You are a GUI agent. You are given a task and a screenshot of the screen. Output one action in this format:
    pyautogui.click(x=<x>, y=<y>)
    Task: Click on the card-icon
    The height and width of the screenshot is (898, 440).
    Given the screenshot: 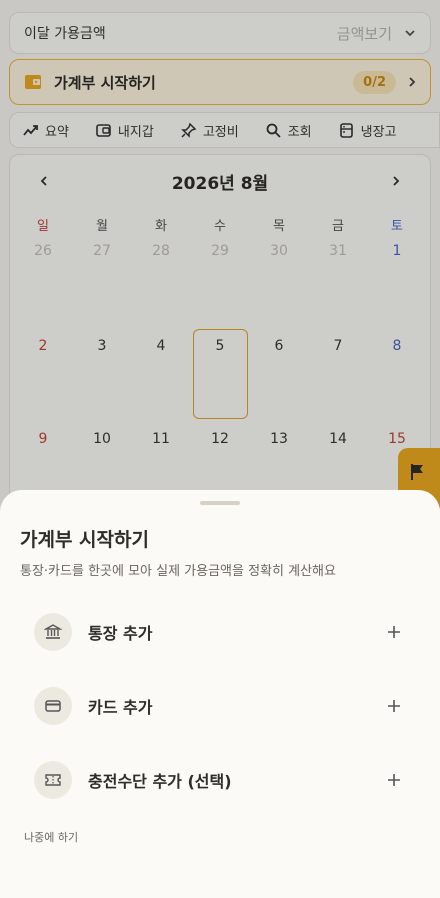 What is the action you would take?
    pyautogui.click(x=53, y=706)
    